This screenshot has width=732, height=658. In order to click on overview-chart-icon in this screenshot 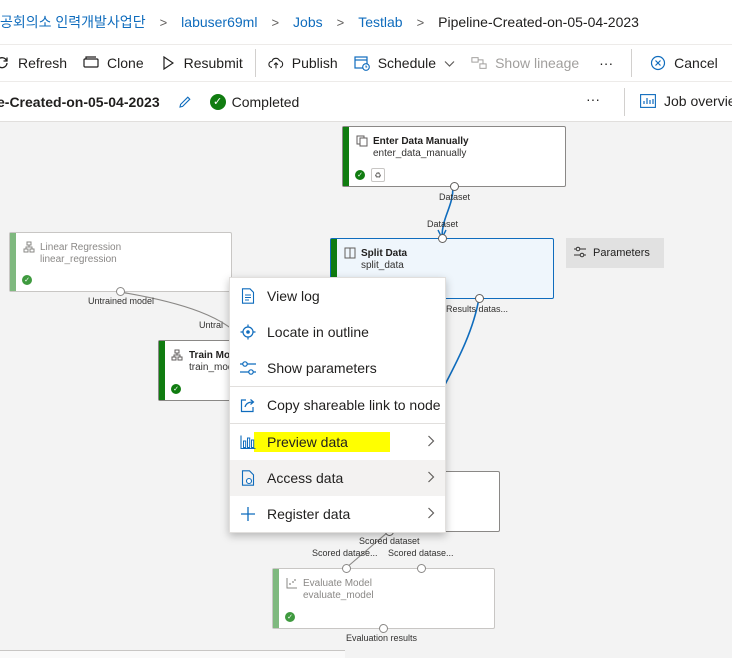, I will do `click(648, 101)`.